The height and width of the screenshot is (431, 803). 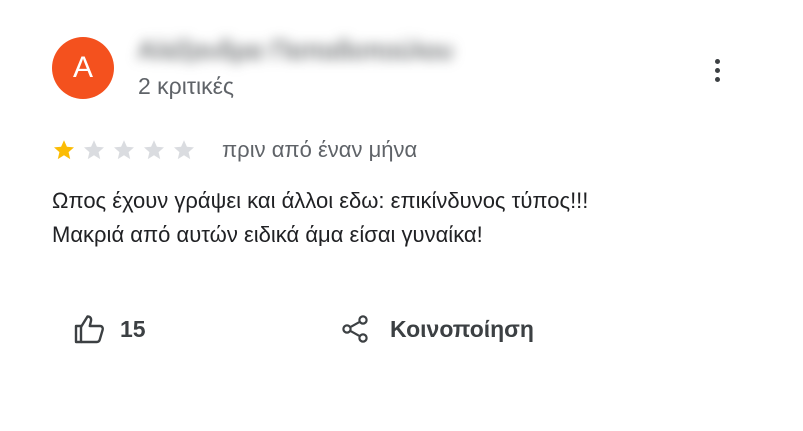 What do you see at coordinates (109, 329) in the screenshot?
I see `like-button: 15` at bounding box center [109, 329].